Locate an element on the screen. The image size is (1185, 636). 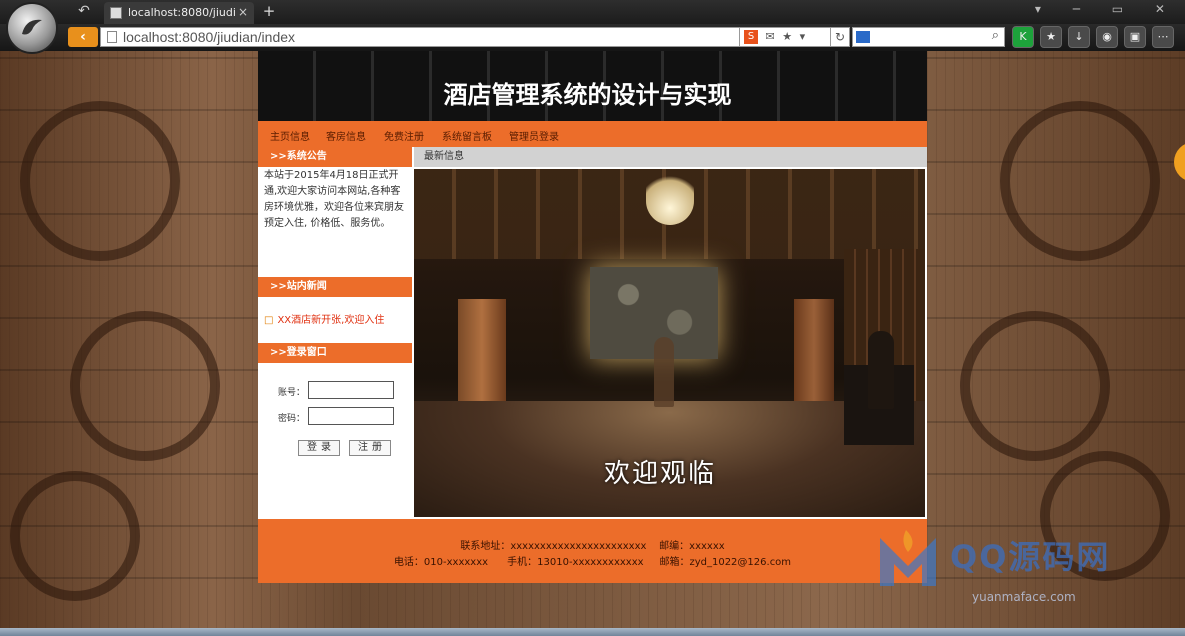
password-input is located at coordinates (351, 416).